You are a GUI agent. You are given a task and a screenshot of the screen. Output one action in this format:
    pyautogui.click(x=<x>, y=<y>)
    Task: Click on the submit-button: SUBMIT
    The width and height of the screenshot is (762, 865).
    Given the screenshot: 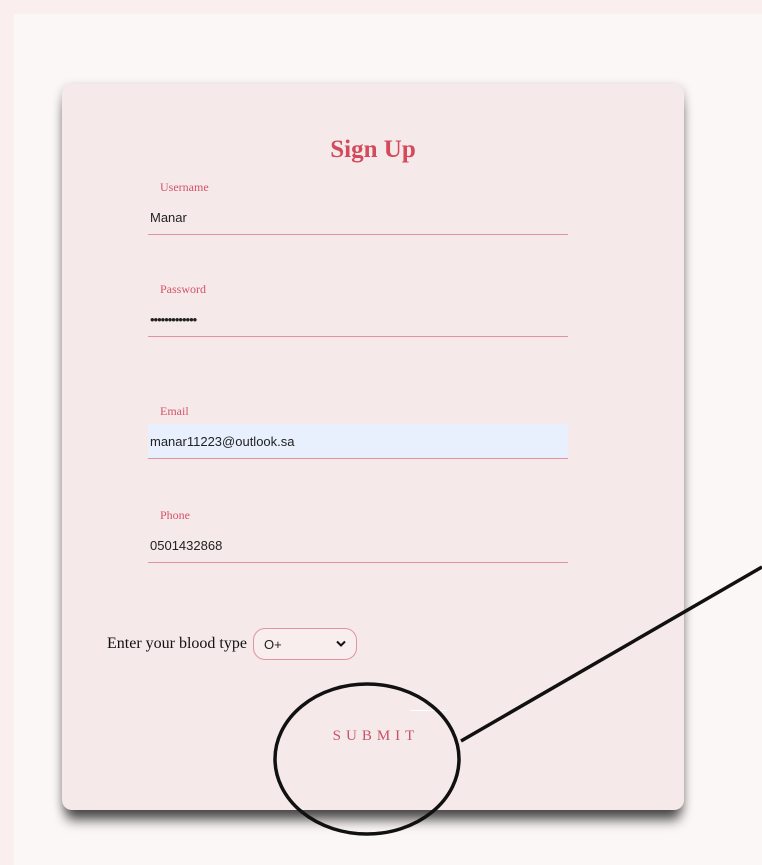 What is the action you would take?
    pyautogui.click(x=376, y=736)
    